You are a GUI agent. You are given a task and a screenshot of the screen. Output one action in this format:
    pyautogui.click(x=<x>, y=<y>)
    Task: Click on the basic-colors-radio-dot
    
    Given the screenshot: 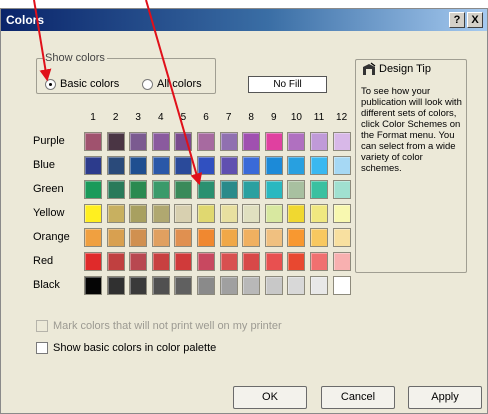 What is the action you would take?
    pyautogui.click(x=50, y=84)
    